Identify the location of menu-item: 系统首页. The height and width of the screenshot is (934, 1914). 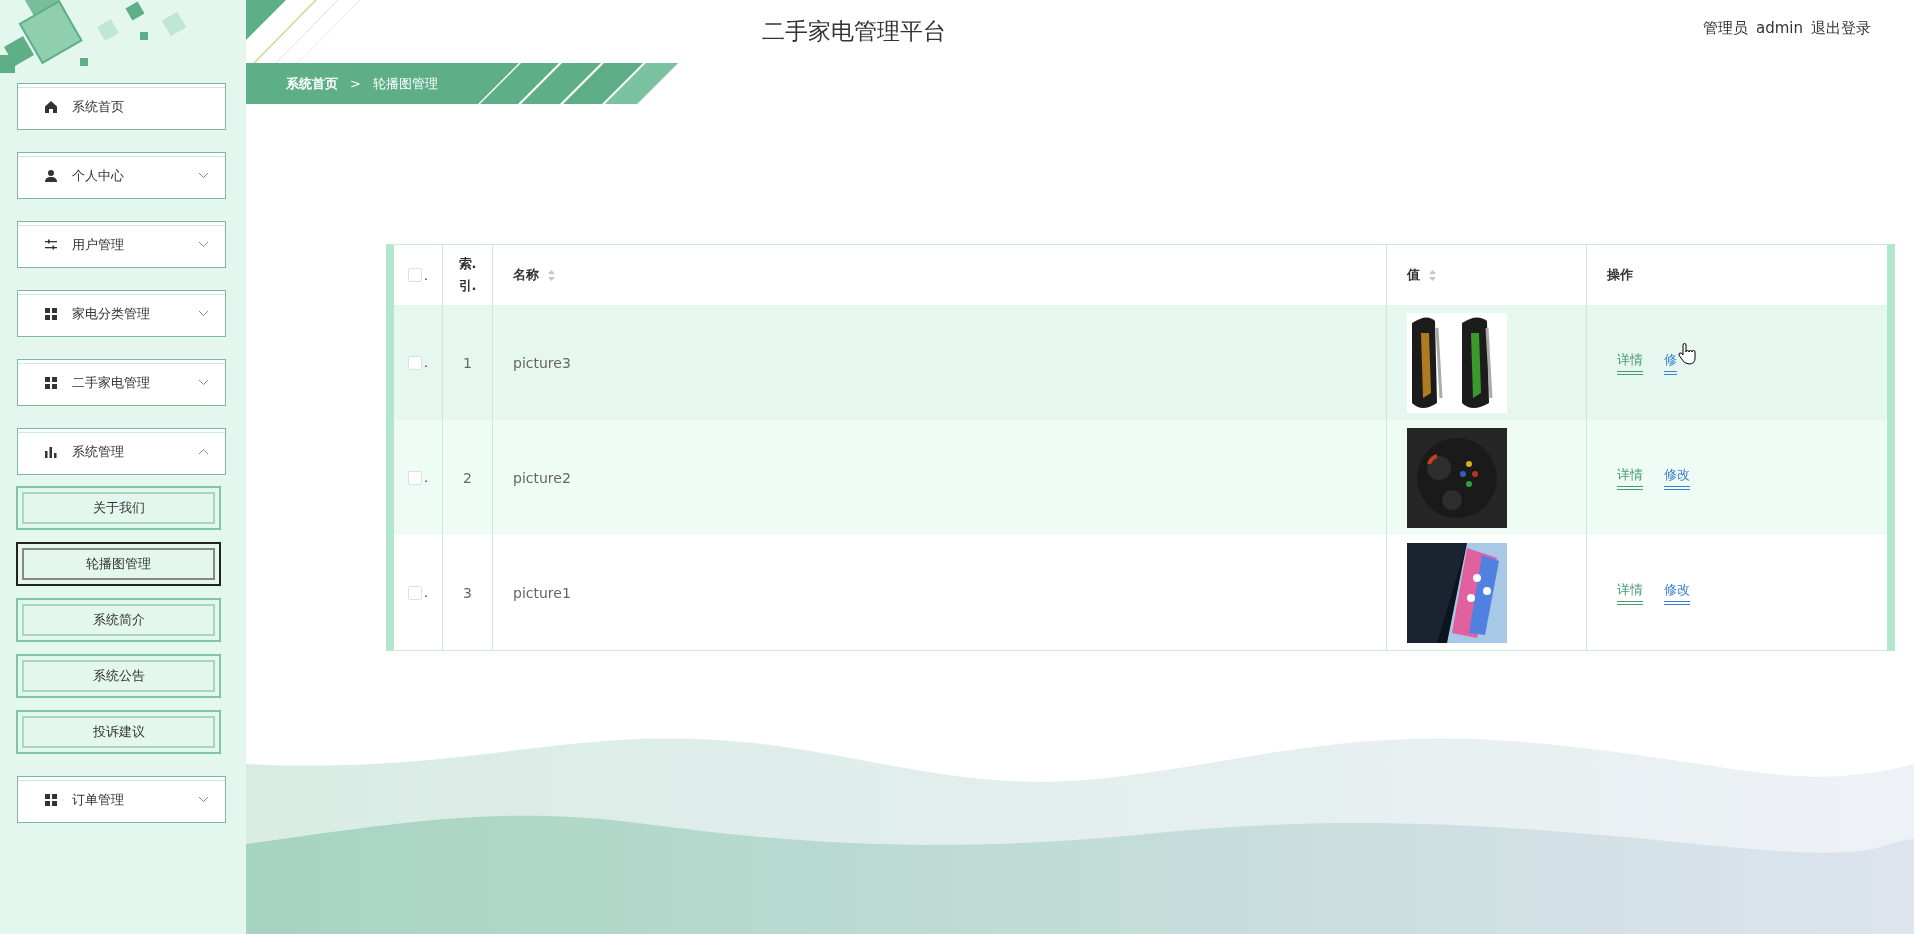
(121, 106).